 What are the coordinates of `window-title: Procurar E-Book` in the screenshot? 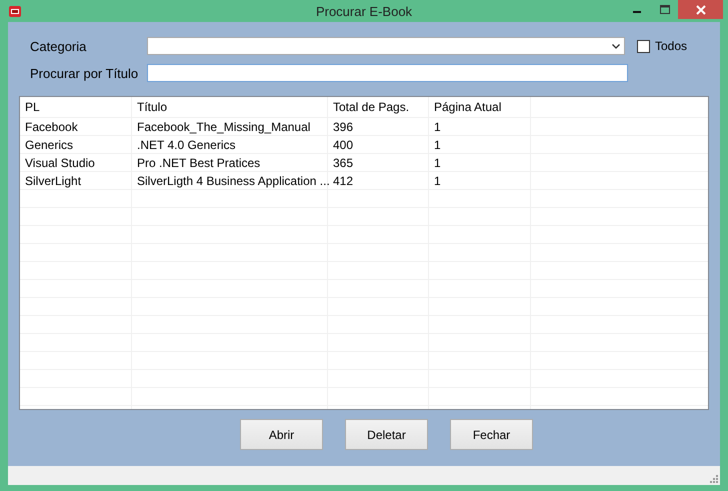 It's located at (364, 11).